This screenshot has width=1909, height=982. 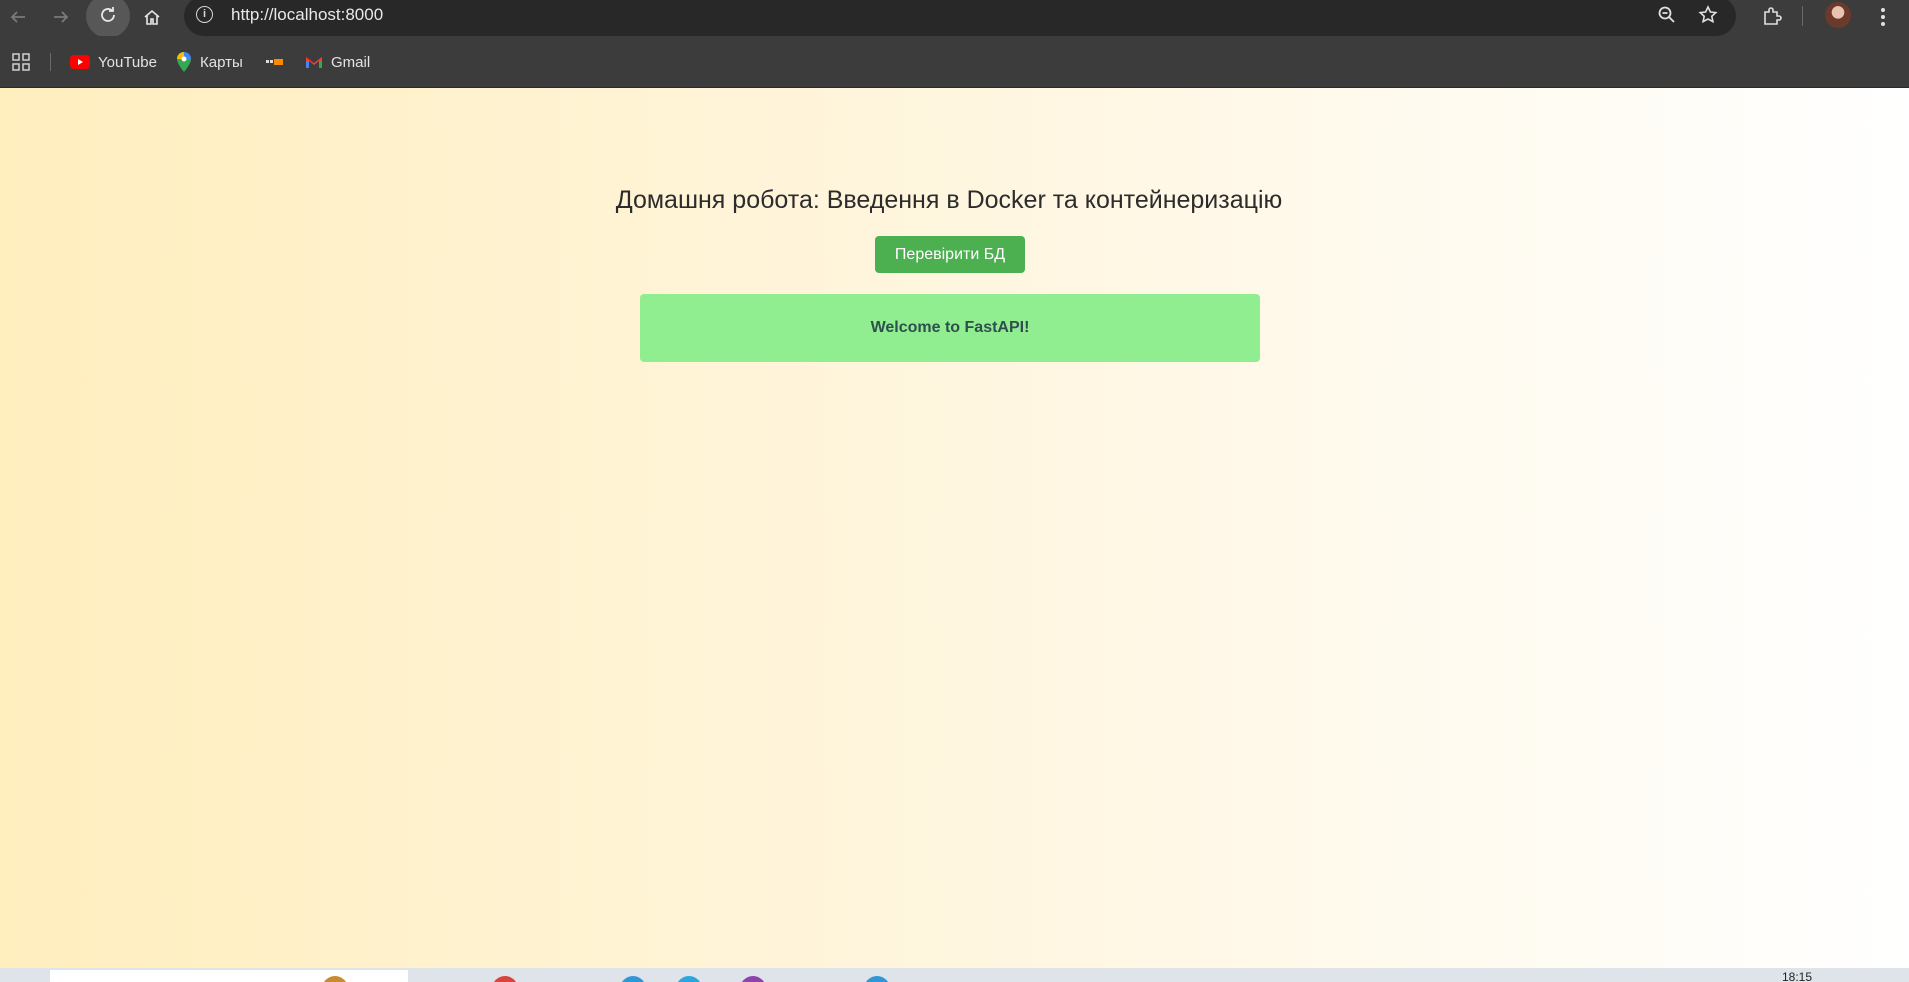 I want to click on bookmark-gmail: Gmail, so click(x=337, y=62).